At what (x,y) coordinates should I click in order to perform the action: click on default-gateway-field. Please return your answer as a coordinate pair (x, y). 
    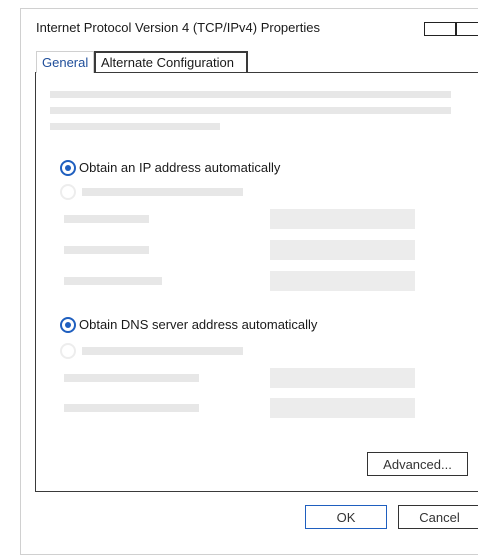
    Looking at the image, I should click on (342, 281).